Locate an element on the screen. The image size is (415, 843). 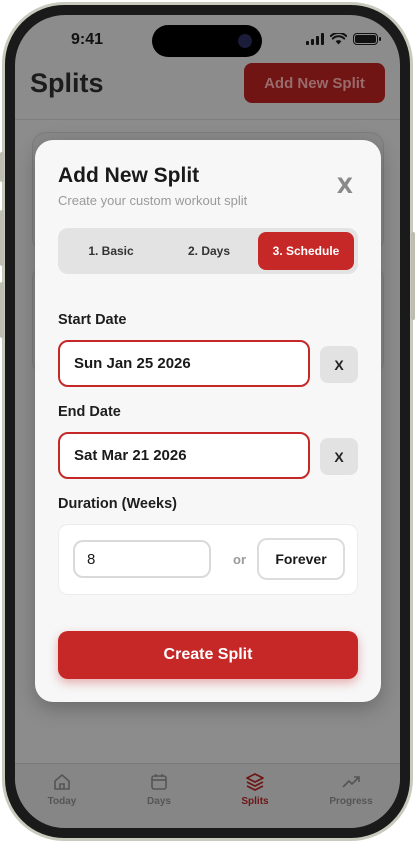
tab-label: Splits is located at coordinates (255, 801).